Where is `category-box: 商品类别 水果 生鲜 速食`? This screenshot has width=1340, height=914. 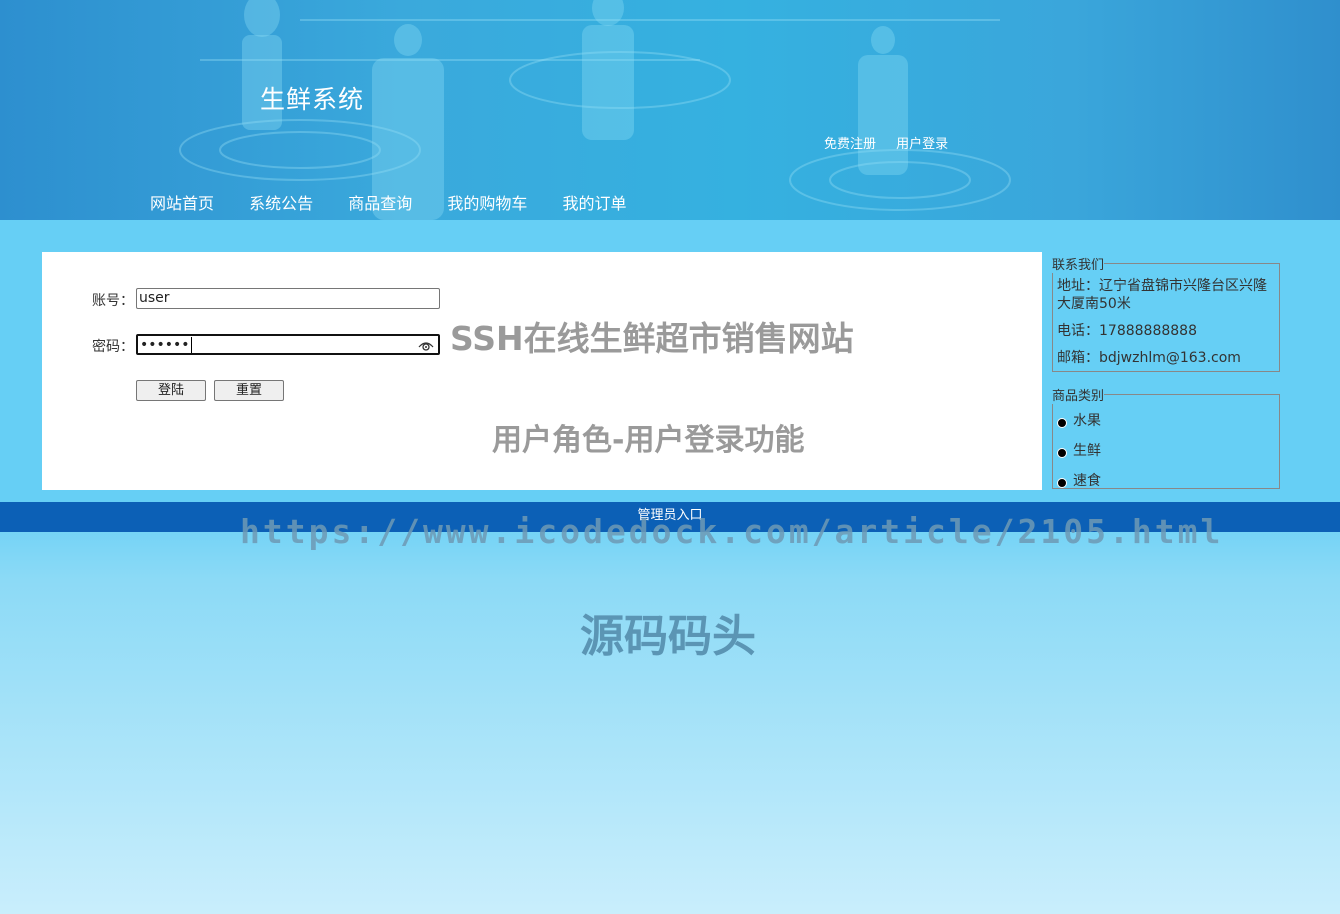
category-box: 商品类别 水果 生鲜 速食 is located at coordinates (1166, 437).